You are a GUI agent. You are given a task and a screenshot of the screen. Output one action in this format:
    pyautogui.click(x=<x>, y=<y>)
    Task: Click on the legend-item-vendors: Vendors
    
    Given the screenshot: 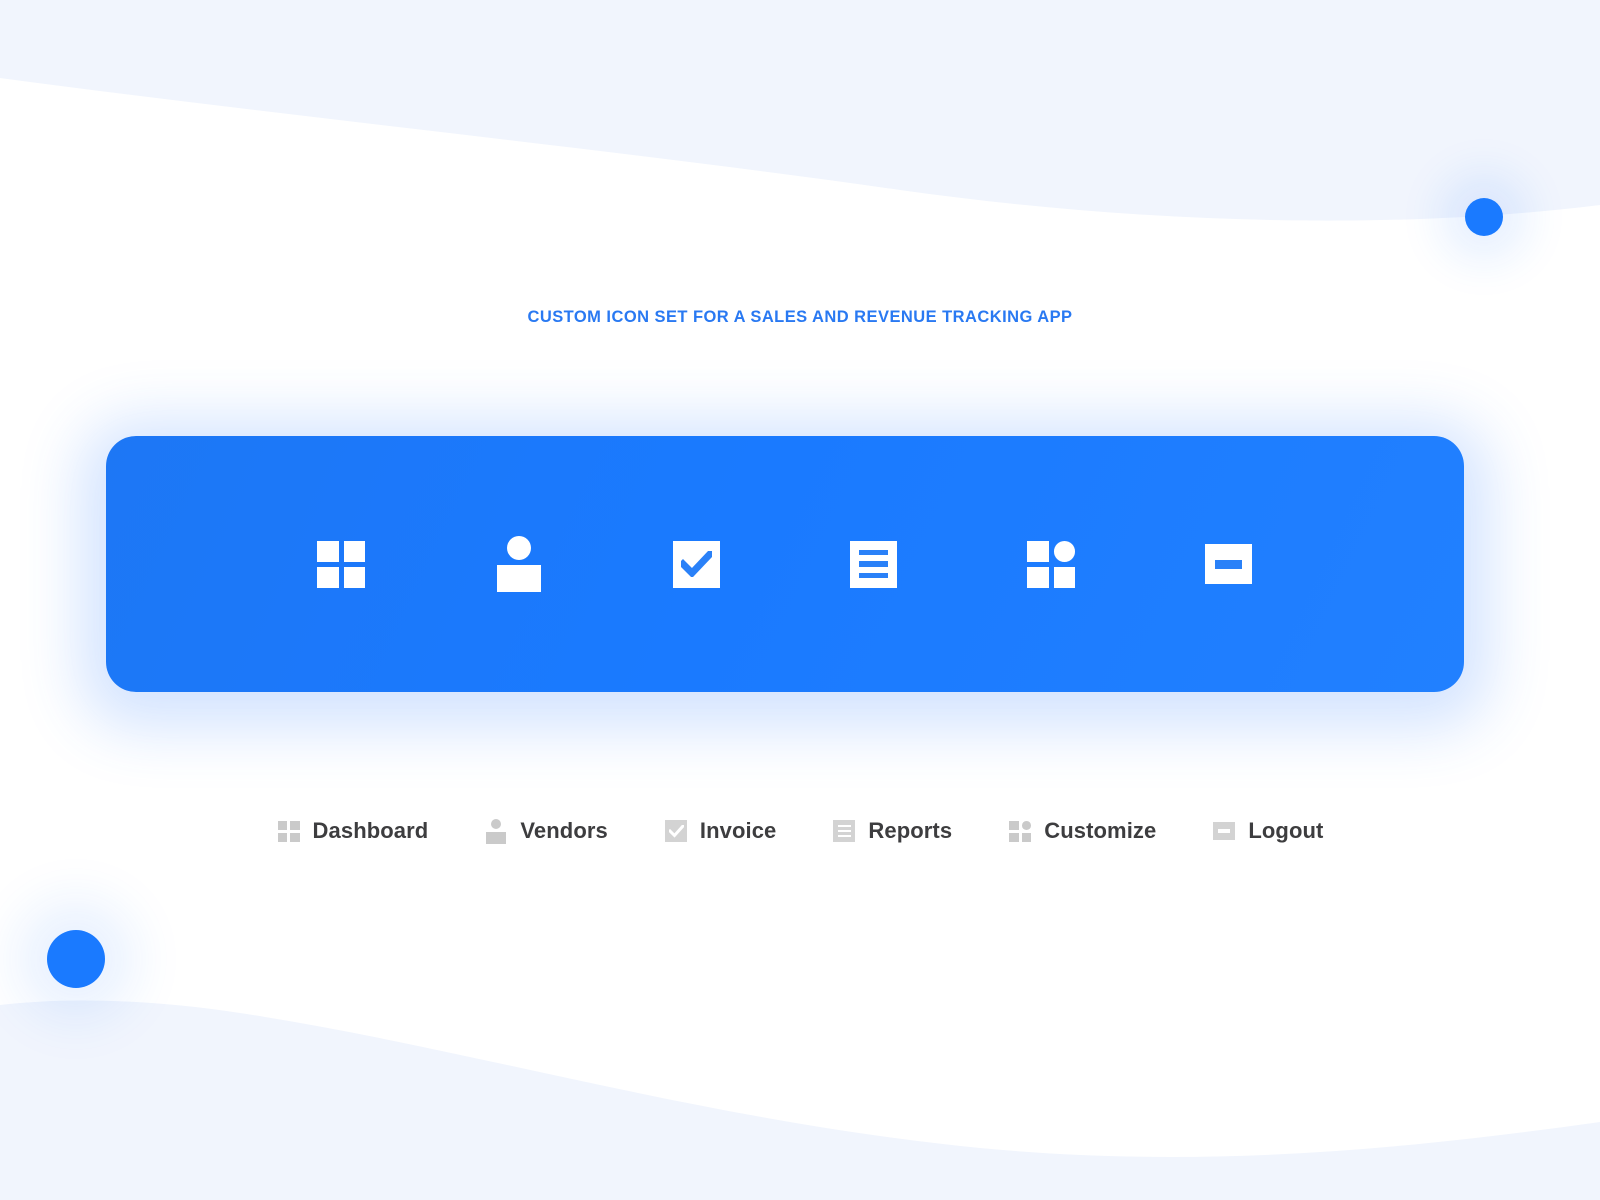 What is the action you would take?
    pyautogui.click(x=546, y=831)
    